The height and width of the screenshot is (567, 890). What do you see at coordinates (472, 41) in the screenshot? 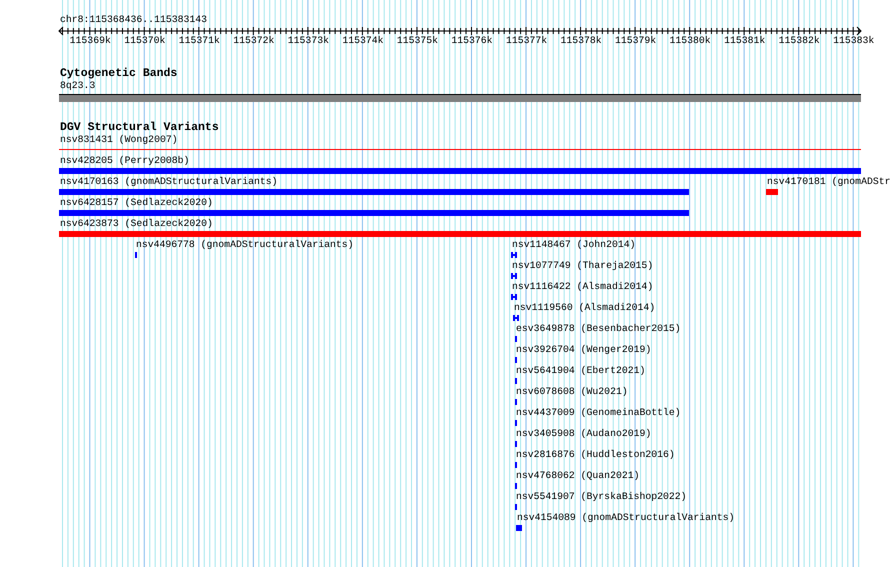
I see `tick-label: 115376k` at bounding box center [472, 41].